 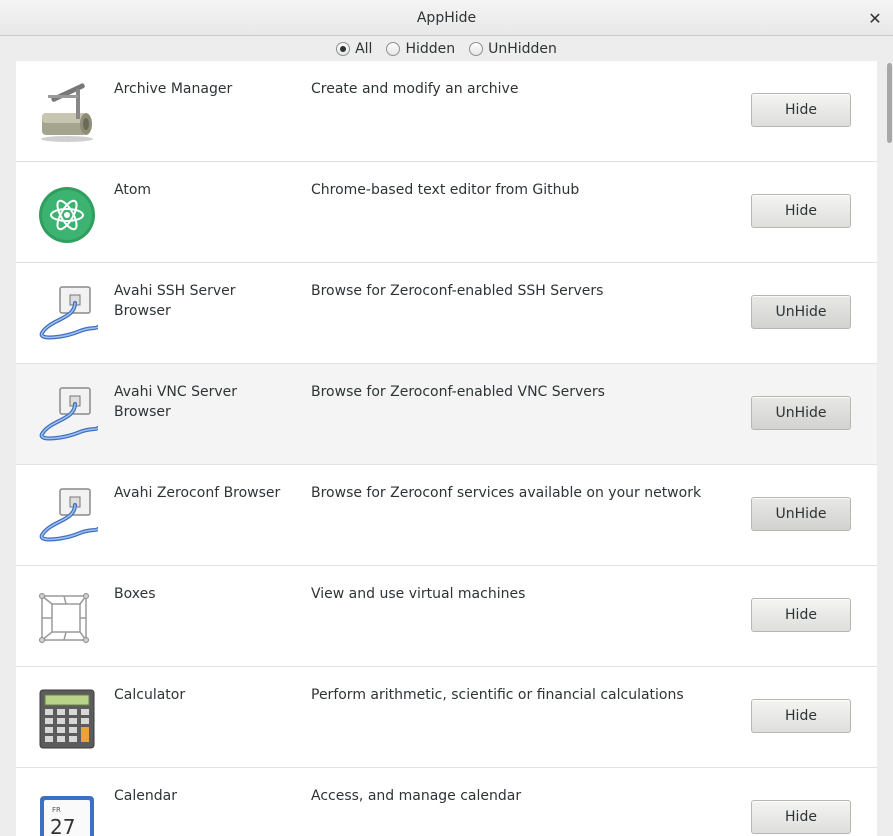 I want to click on filter-hidden-label: Hidden, so click(x=430, y=49).